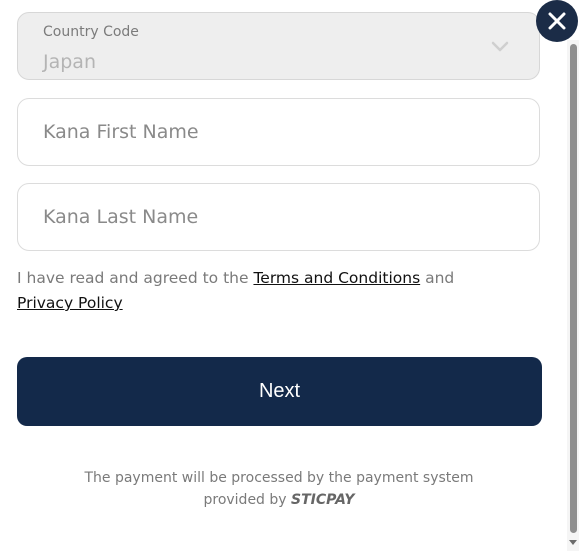 The width and height of the screenshot is (581, 551). I want to click on scroll-down-arrow-icon, so click(573, 542).